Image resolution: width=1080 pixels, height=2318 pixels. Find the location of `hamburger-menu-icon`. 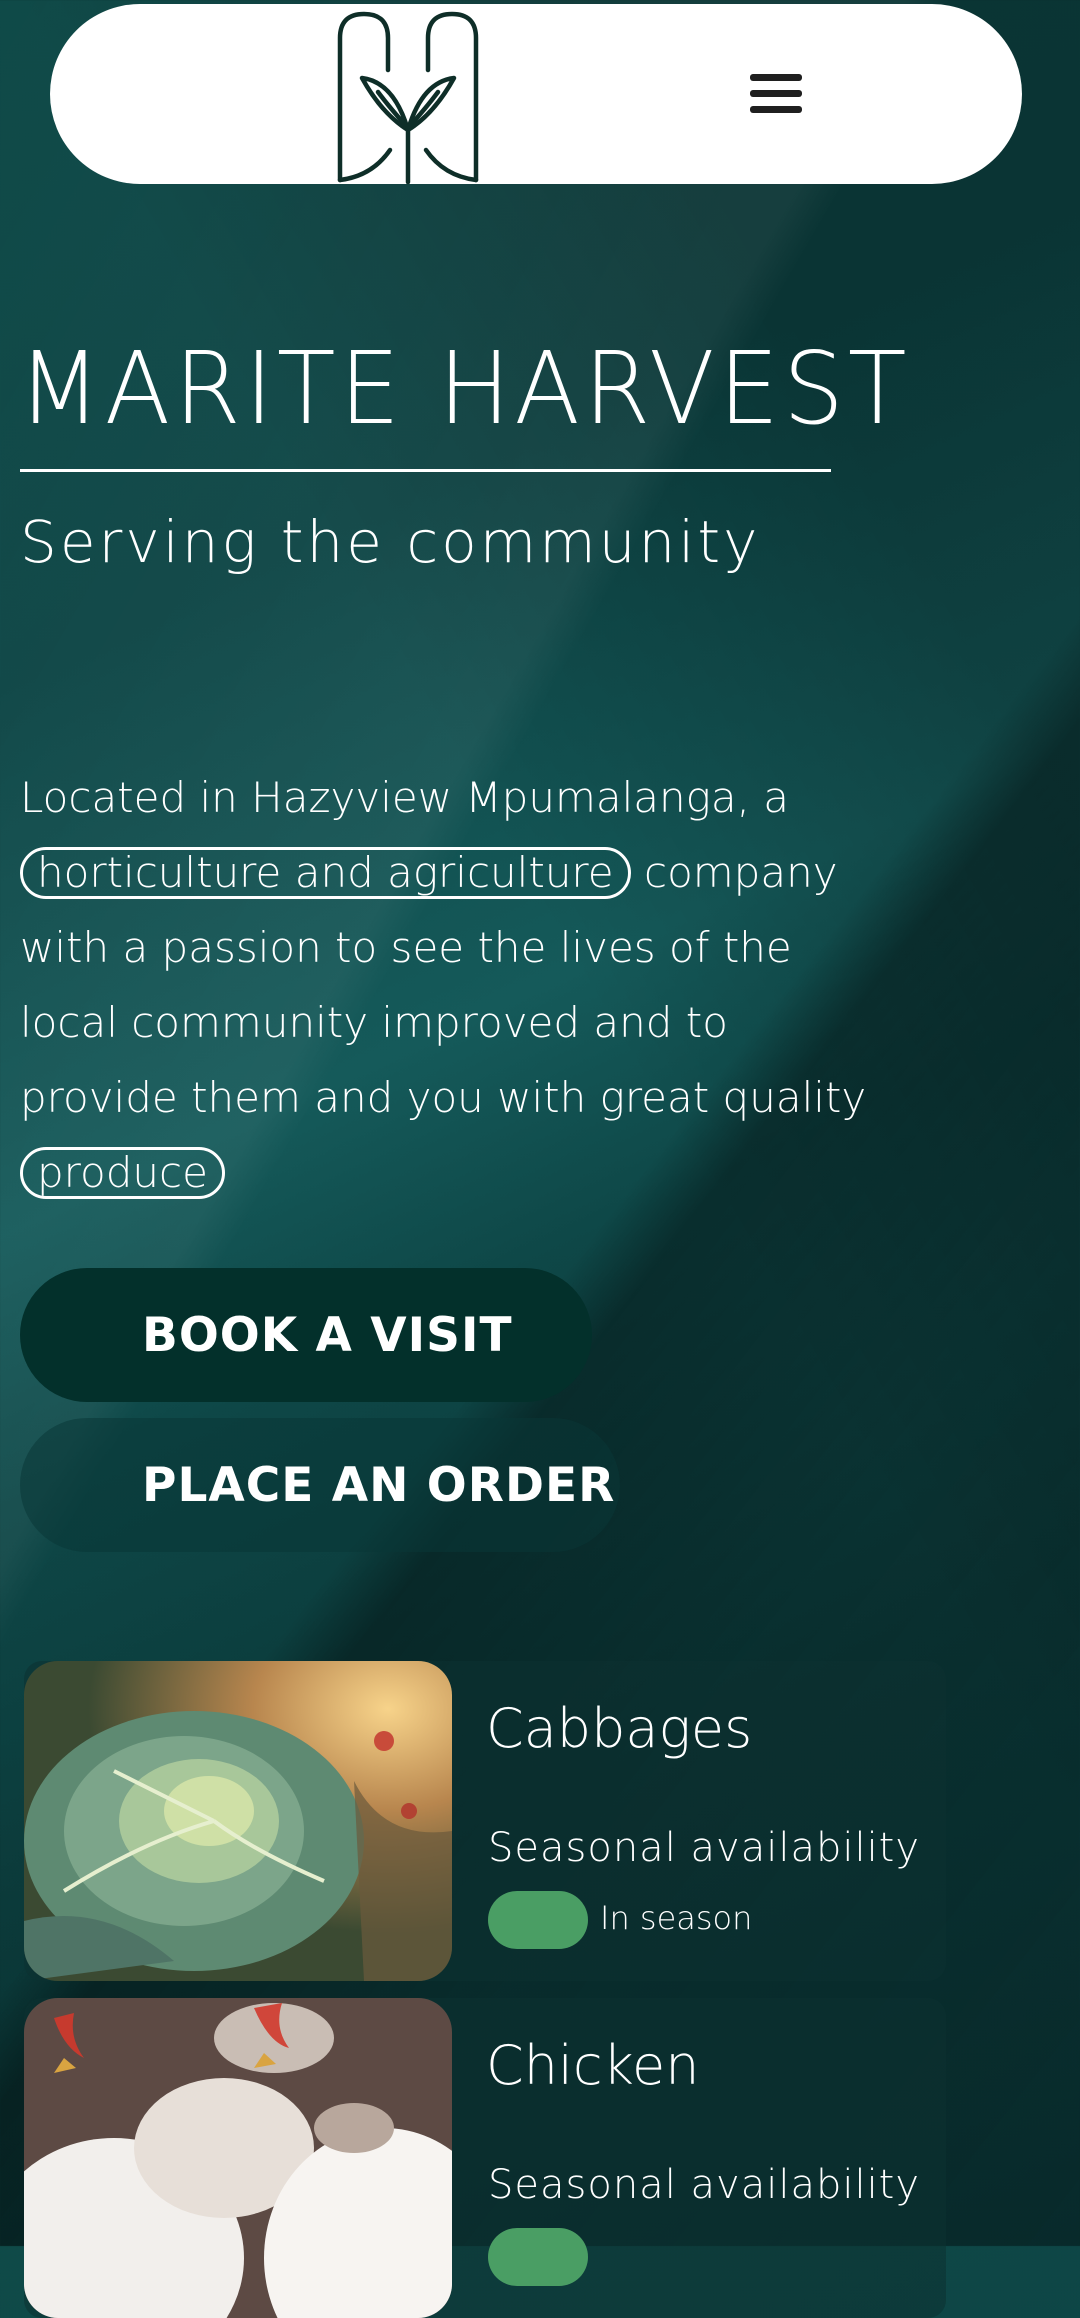

hamburger-menu-icon is located at coordinates (776, 96).